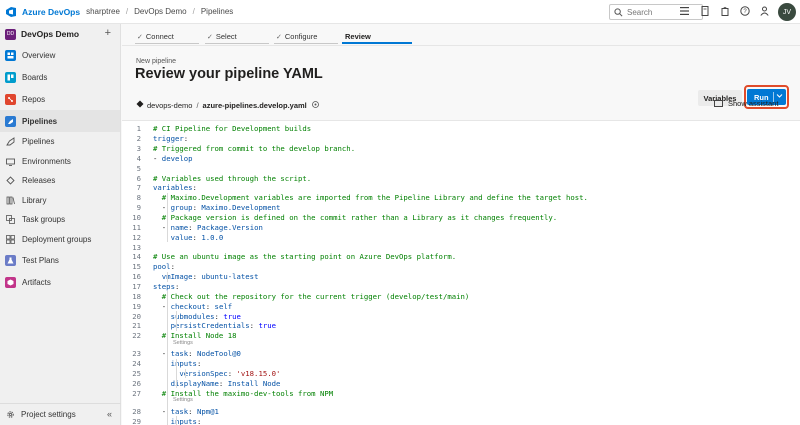 This screenshot has height=425, width=800. What do you see at coordinates (10, 200) in the screenshot?
I see `library-icon` at bounding box center [10, 200].